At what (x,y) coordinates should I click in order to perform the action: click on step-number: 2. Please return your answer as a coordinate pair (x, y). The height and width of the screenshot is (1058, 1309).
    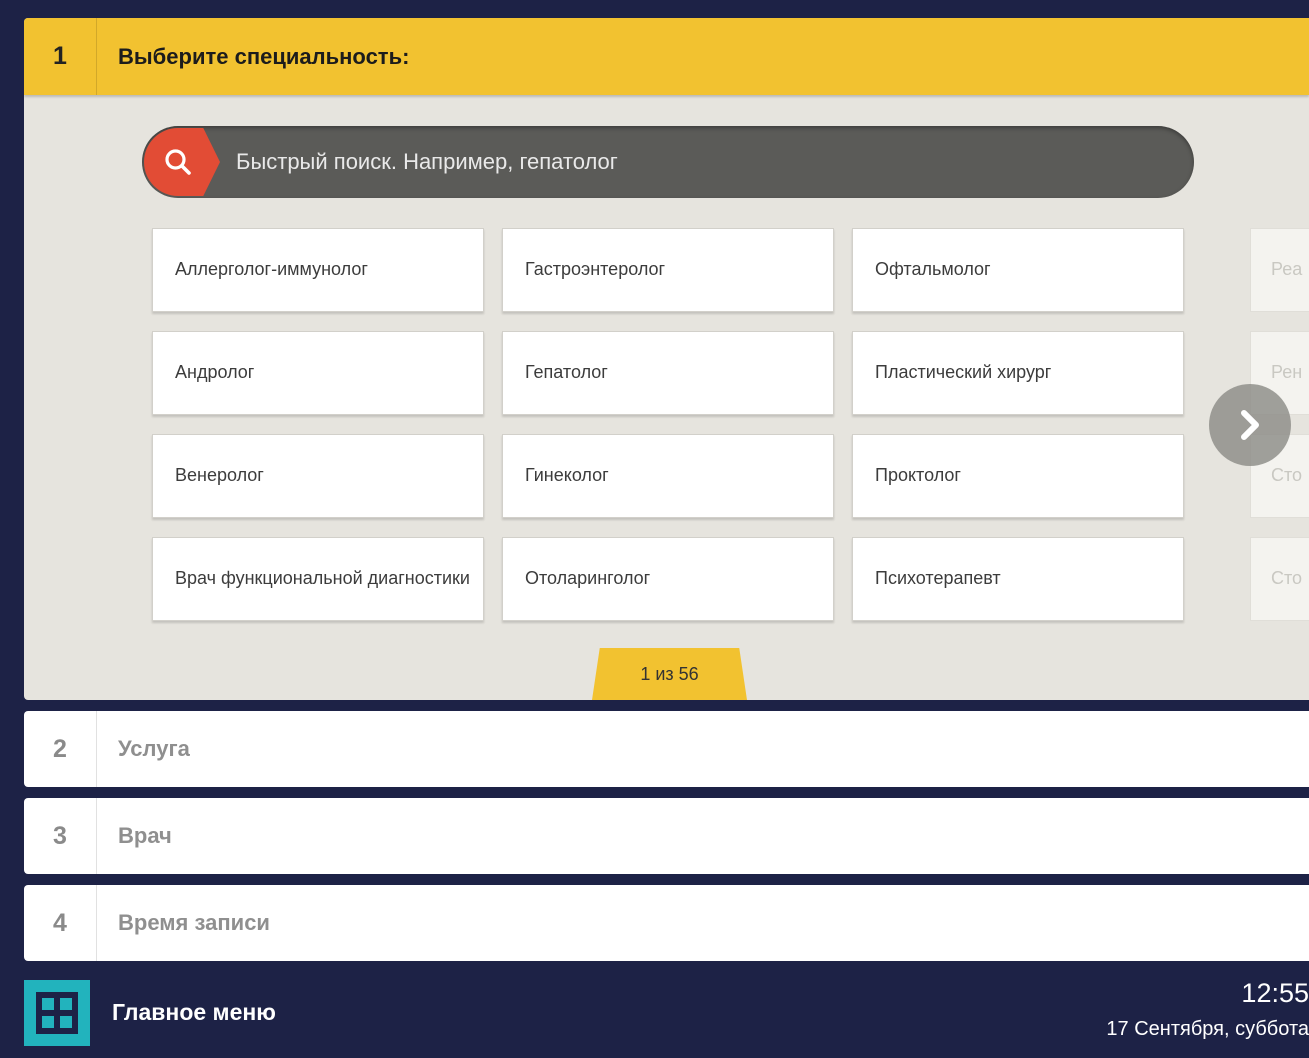
    Looking at the image, I should click on (60, 749).